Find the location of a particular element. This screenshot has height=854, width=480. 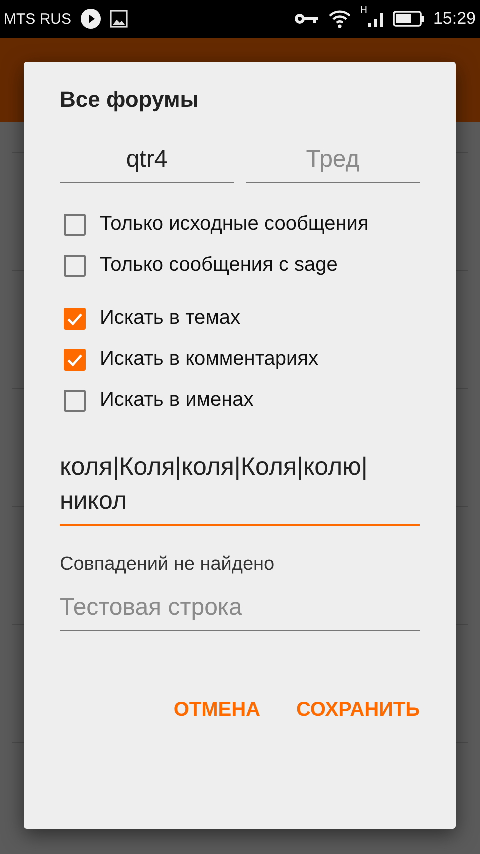

search-pattern-field: коля|Коля|коля|Коля|колю|никол is located at coordinates (240, 488).